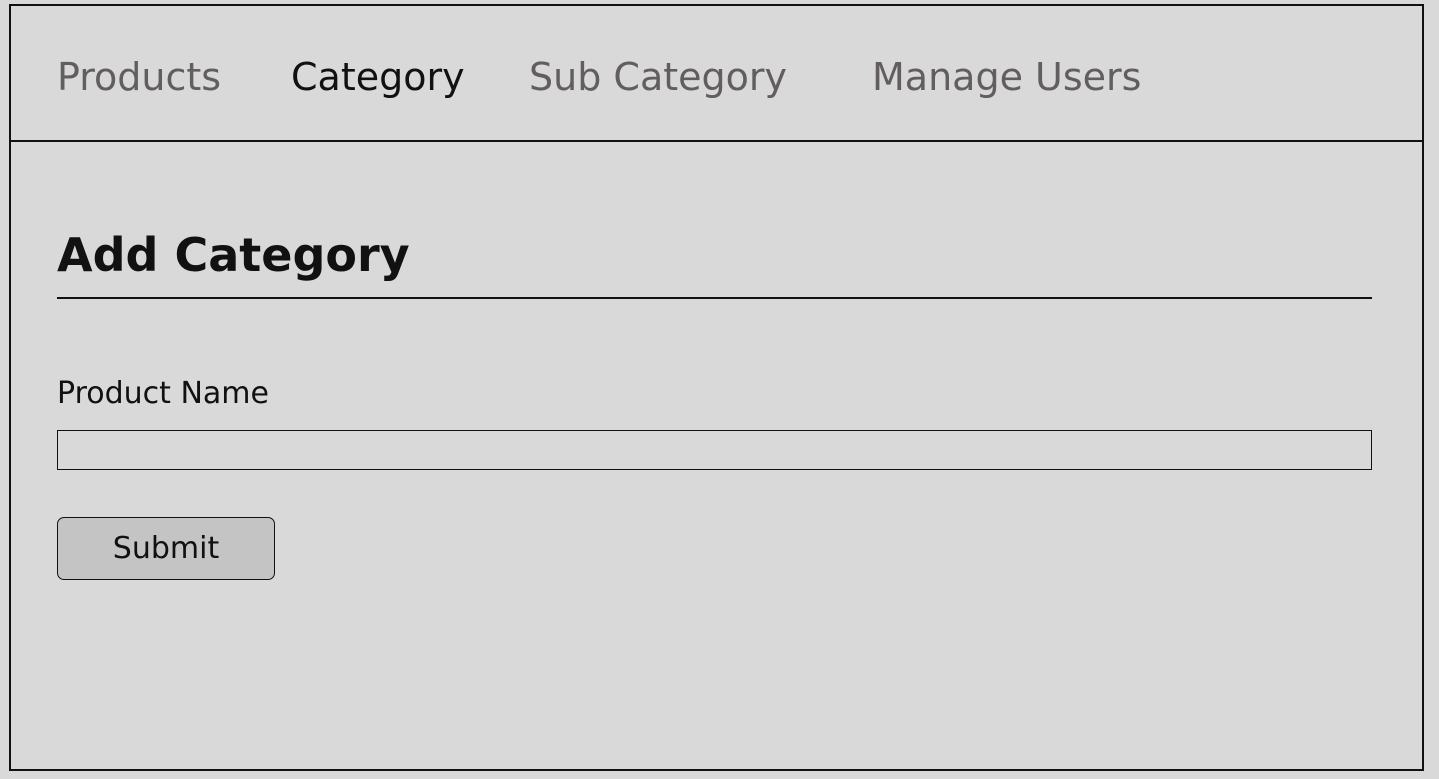 This screenshot has height=779, width=1439. Describe the element at coordinates (163, 393) in the screenshot. I see `product-name-label: Product Name` at that location.